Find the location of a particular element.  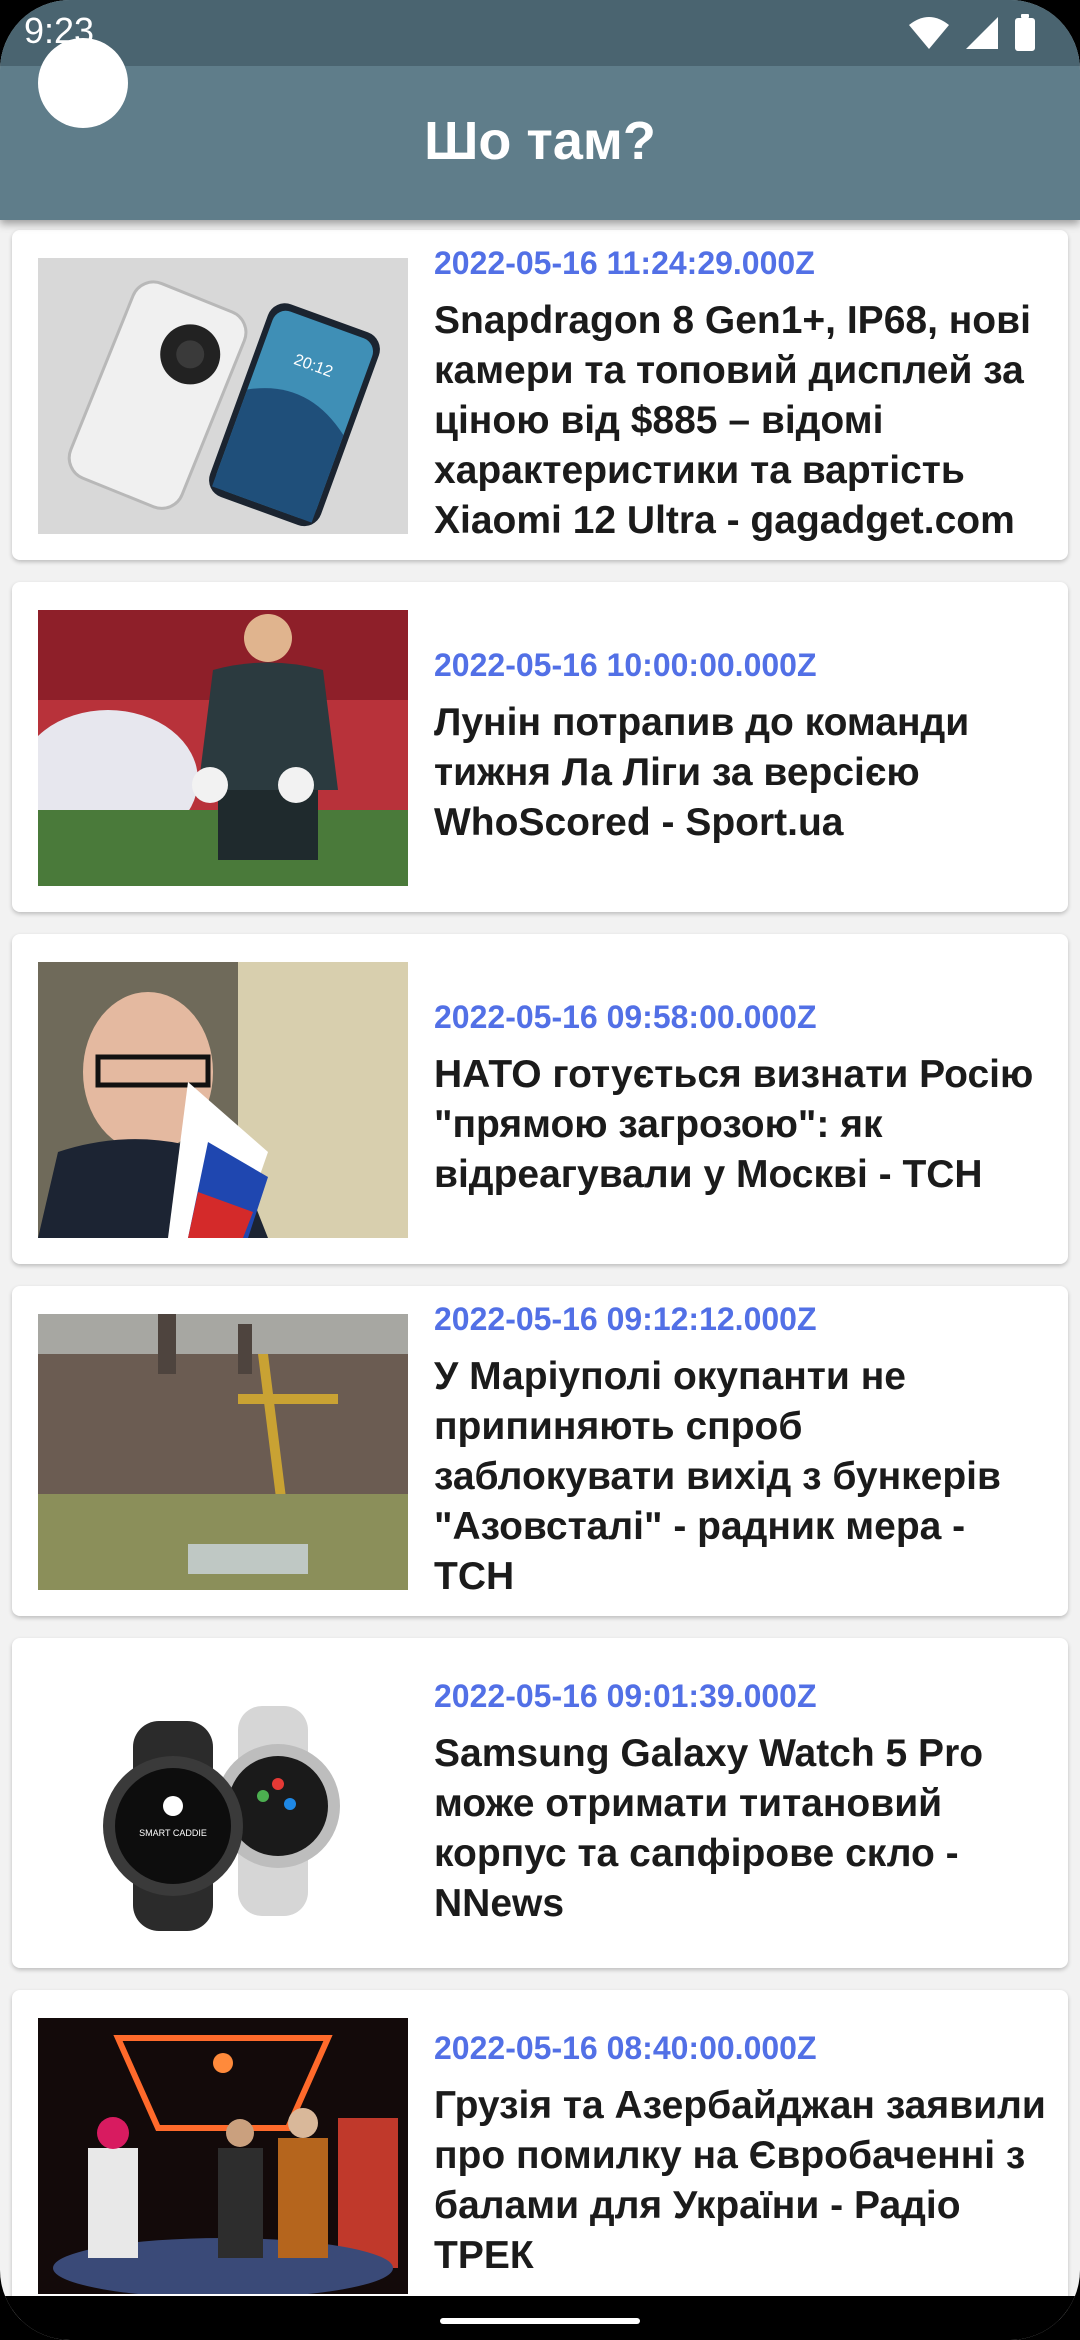

battery-icon is located at coordinates (1025, 32).